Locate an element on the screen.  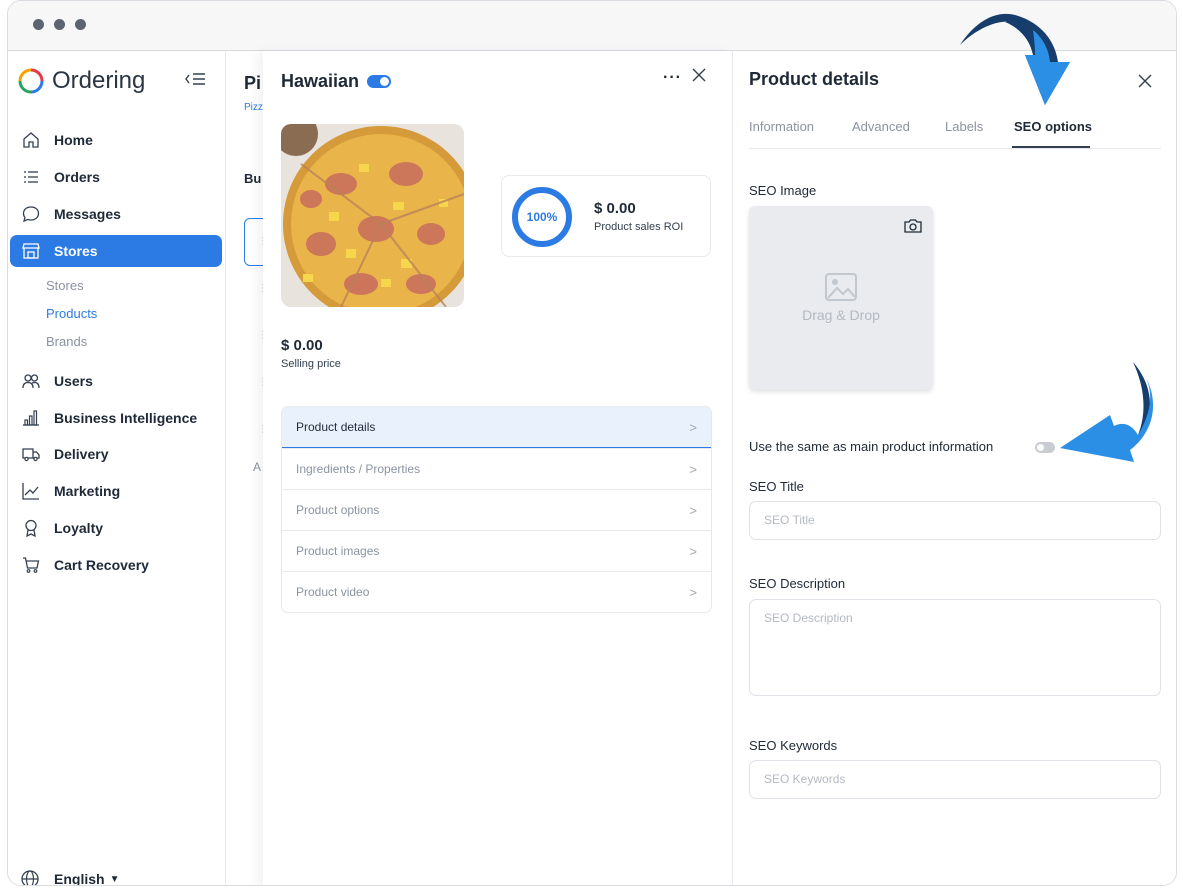
sidebar-item-marketing: Marketing is located at coordinates (116, 491).